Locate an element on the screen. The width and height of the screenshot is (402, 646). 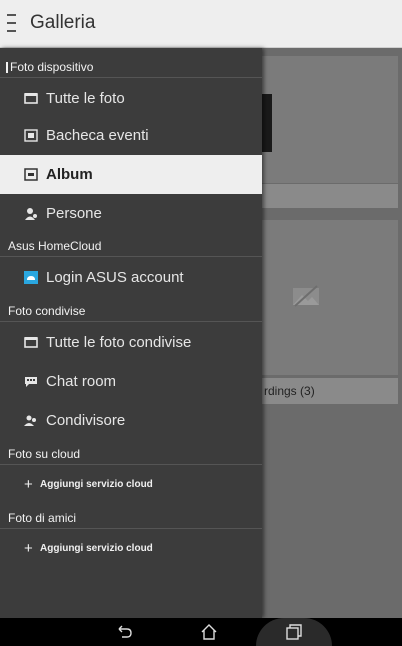
back-icon is located at coordinates (124, 632).